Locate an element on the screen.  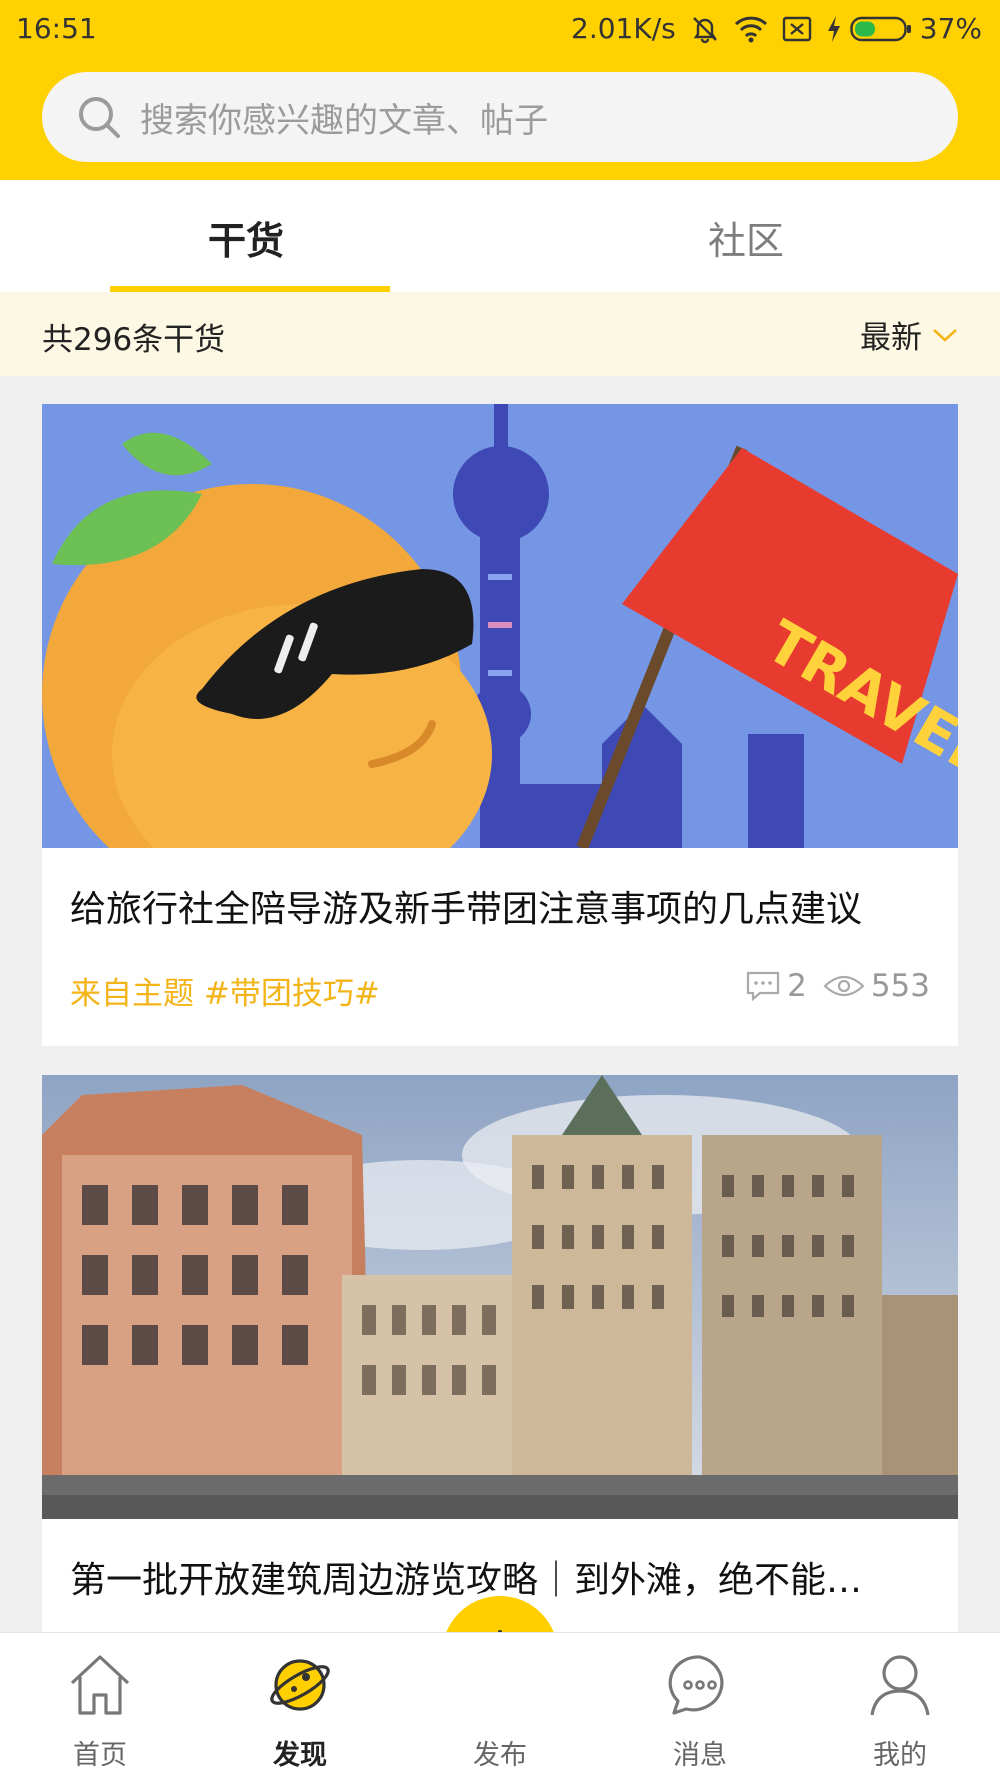
wifi-icon is located at coordinates (750, 29).